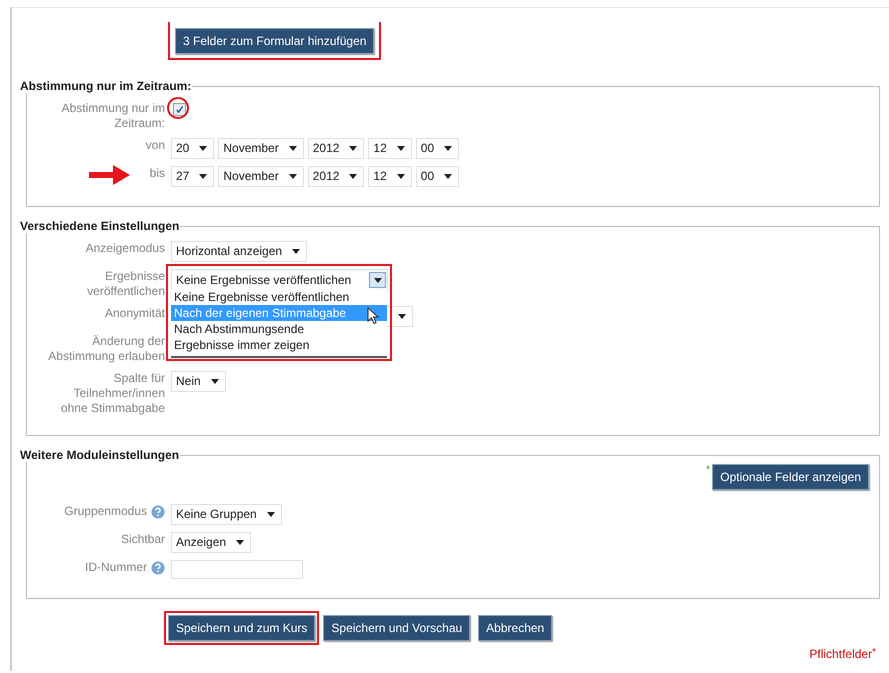  Describe the element at coordinates (198, 381) in the screenshot. I see `dropdown: Nein` at that location.